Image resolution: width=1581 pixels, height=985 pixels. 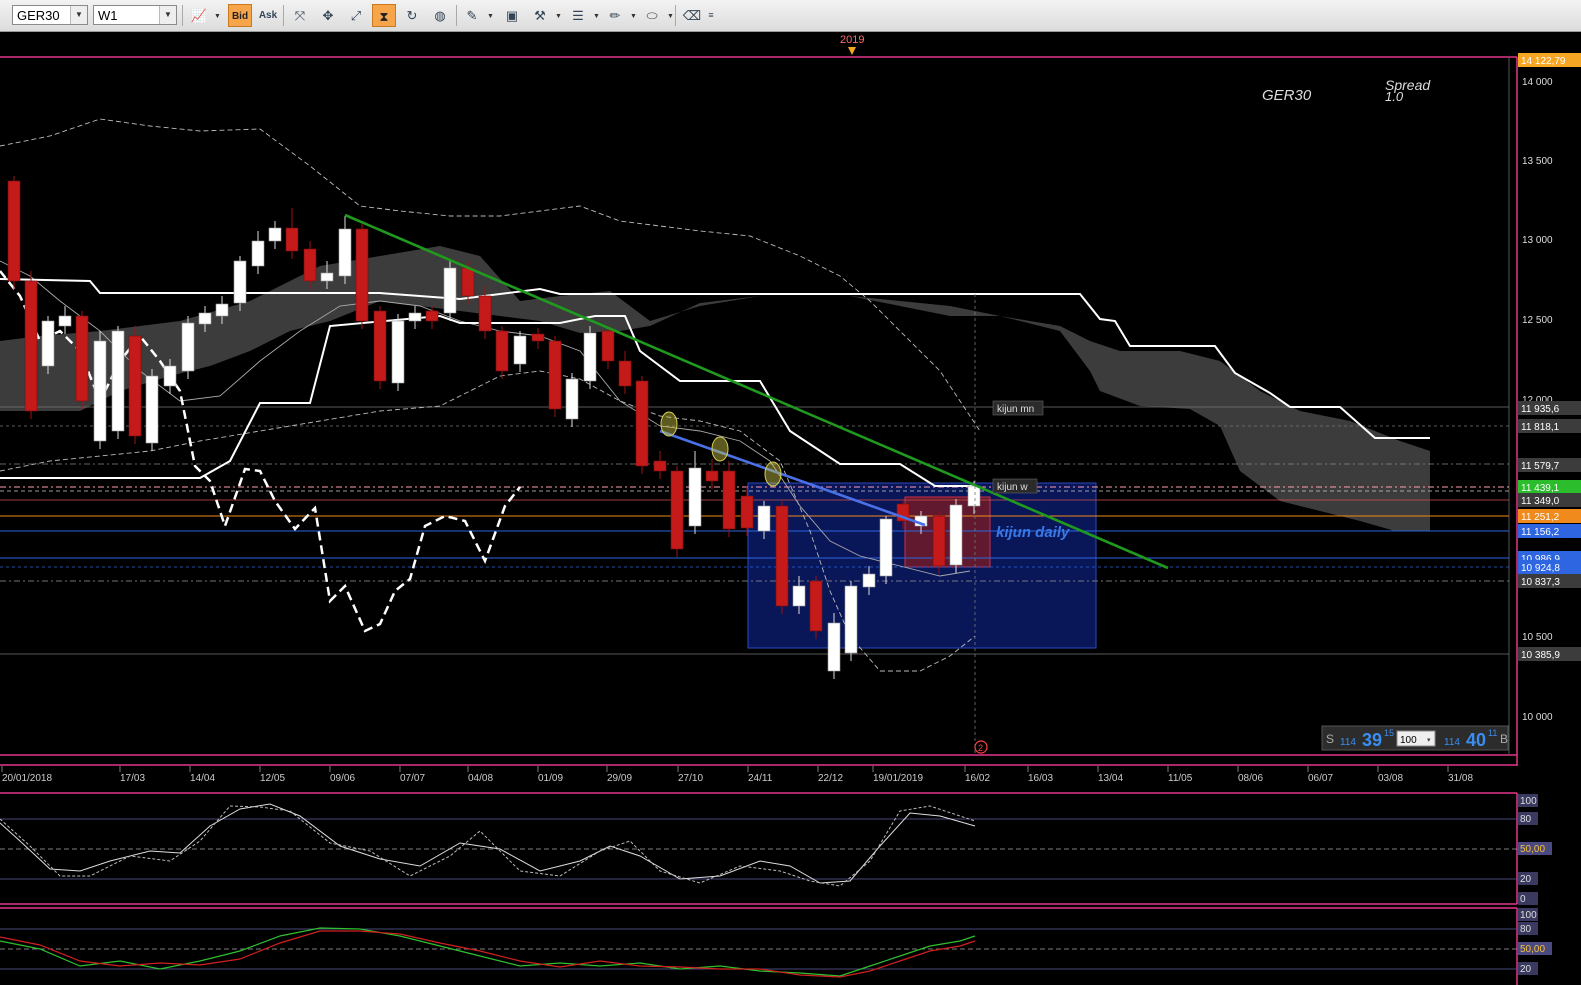 What do you see at coordinates (1543, 61) in the screenshot?
I see `price-level-tag-text: 14 122,79` at bounding box center [1543, 61].